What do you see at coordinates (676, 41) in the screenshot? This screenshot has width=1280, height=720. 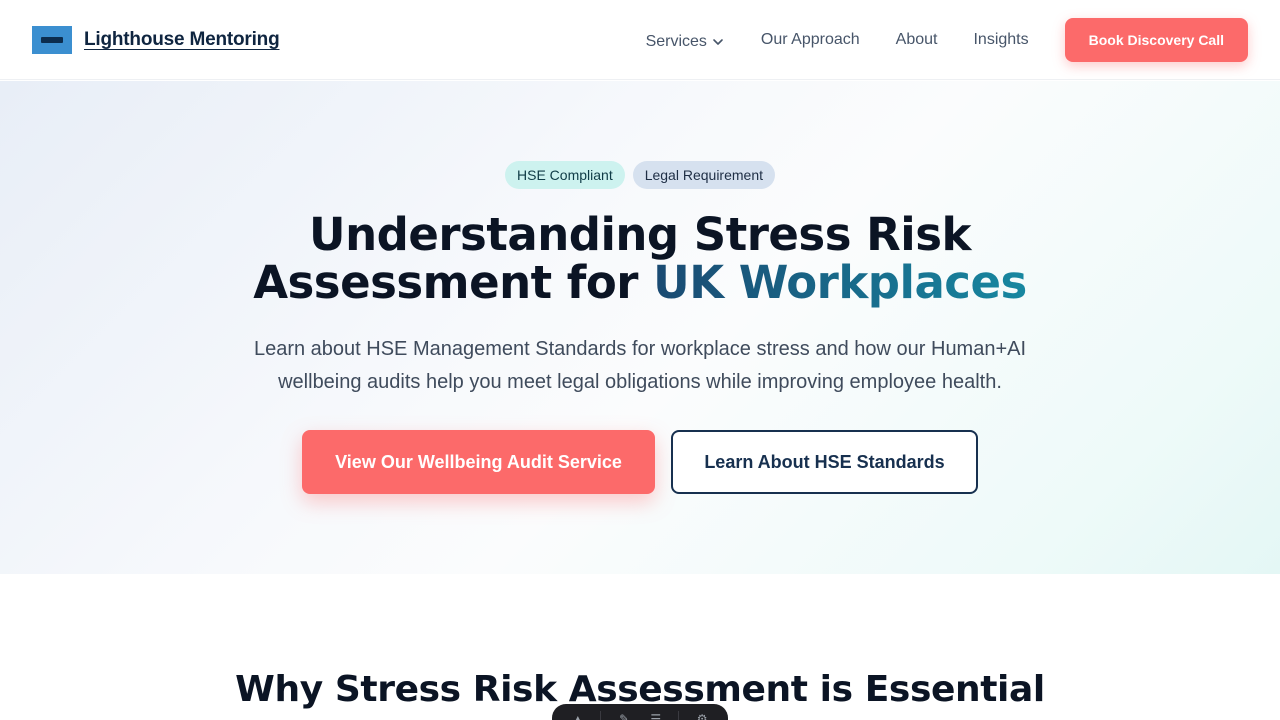 I see `nav-services-label: Services` at bounding box center [676, 41].